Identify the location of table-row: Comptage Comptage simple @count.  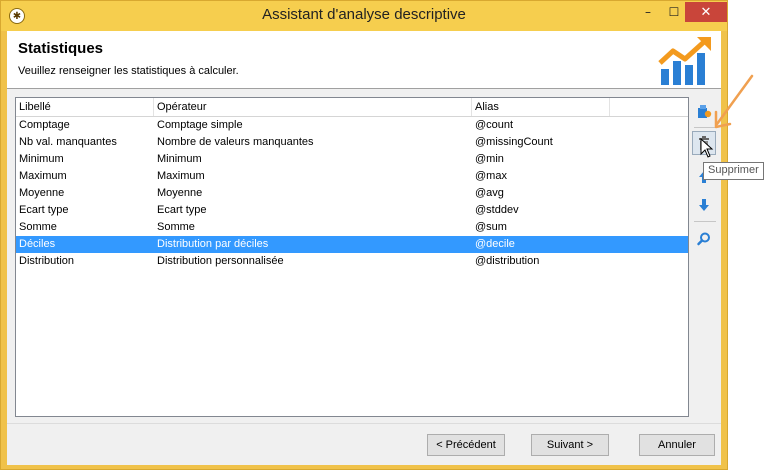
(352, 125).